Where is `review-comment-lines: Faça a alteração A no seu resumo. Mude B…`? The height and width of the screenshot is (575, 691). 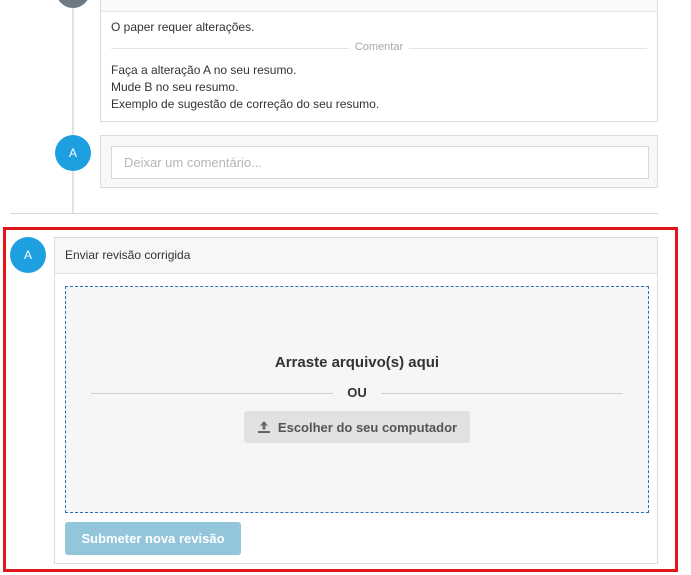 review-comment-lines: Faça a alteração A no seu resumo. Mude B… is located at coordinates (245, 87).